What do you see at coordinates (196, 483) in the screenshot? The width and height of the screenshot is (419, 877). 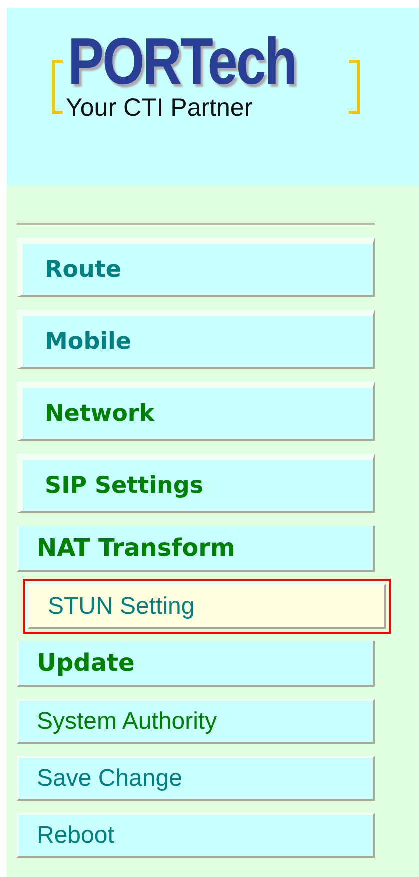 I see `menu-item: SIP Settings` at bounding box center [196, 483].